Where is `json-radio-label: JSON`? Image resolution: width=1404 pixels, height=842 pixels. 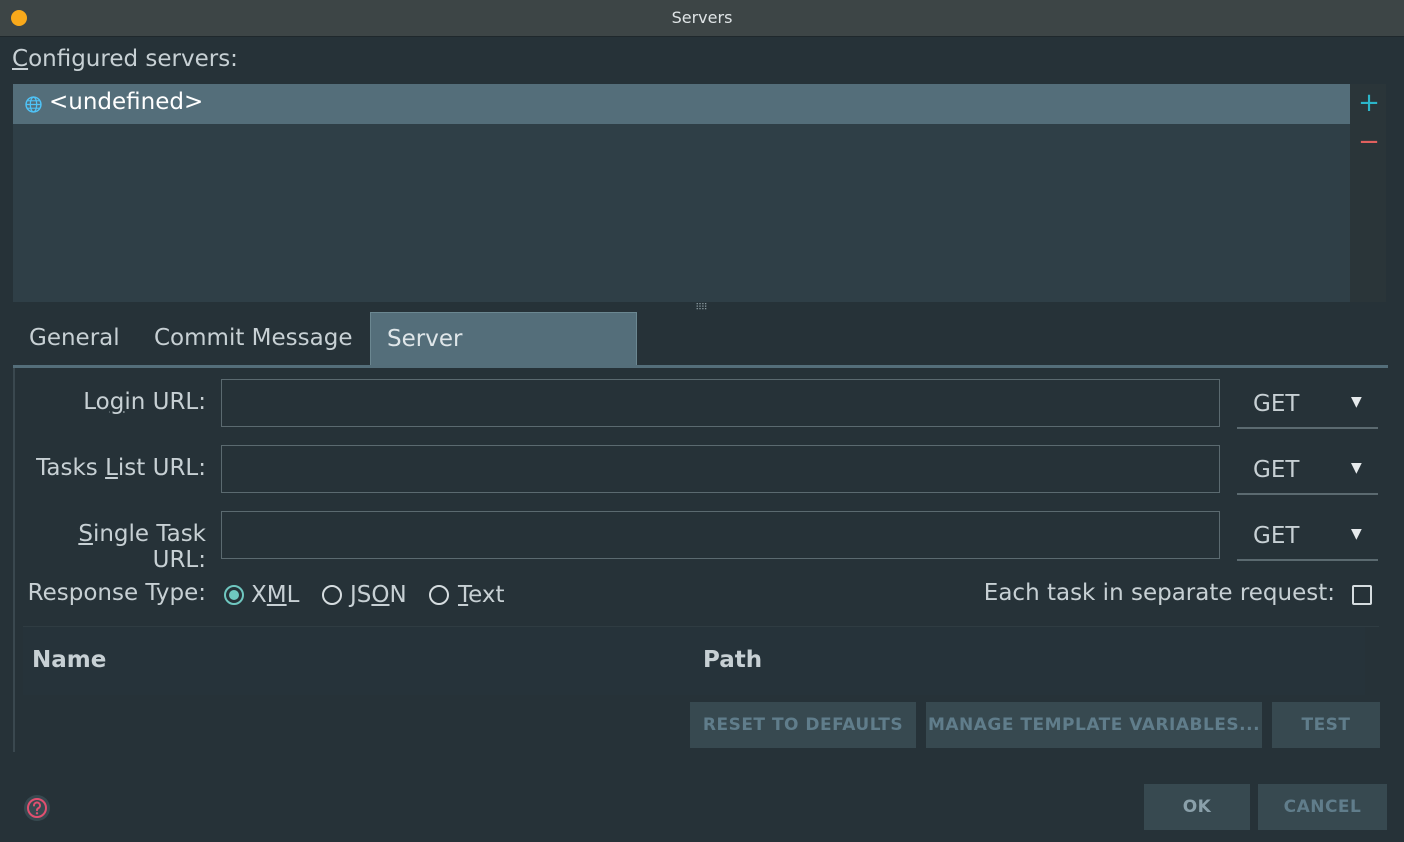 json-radio-label: JSON is located at coordinates (378, 595).